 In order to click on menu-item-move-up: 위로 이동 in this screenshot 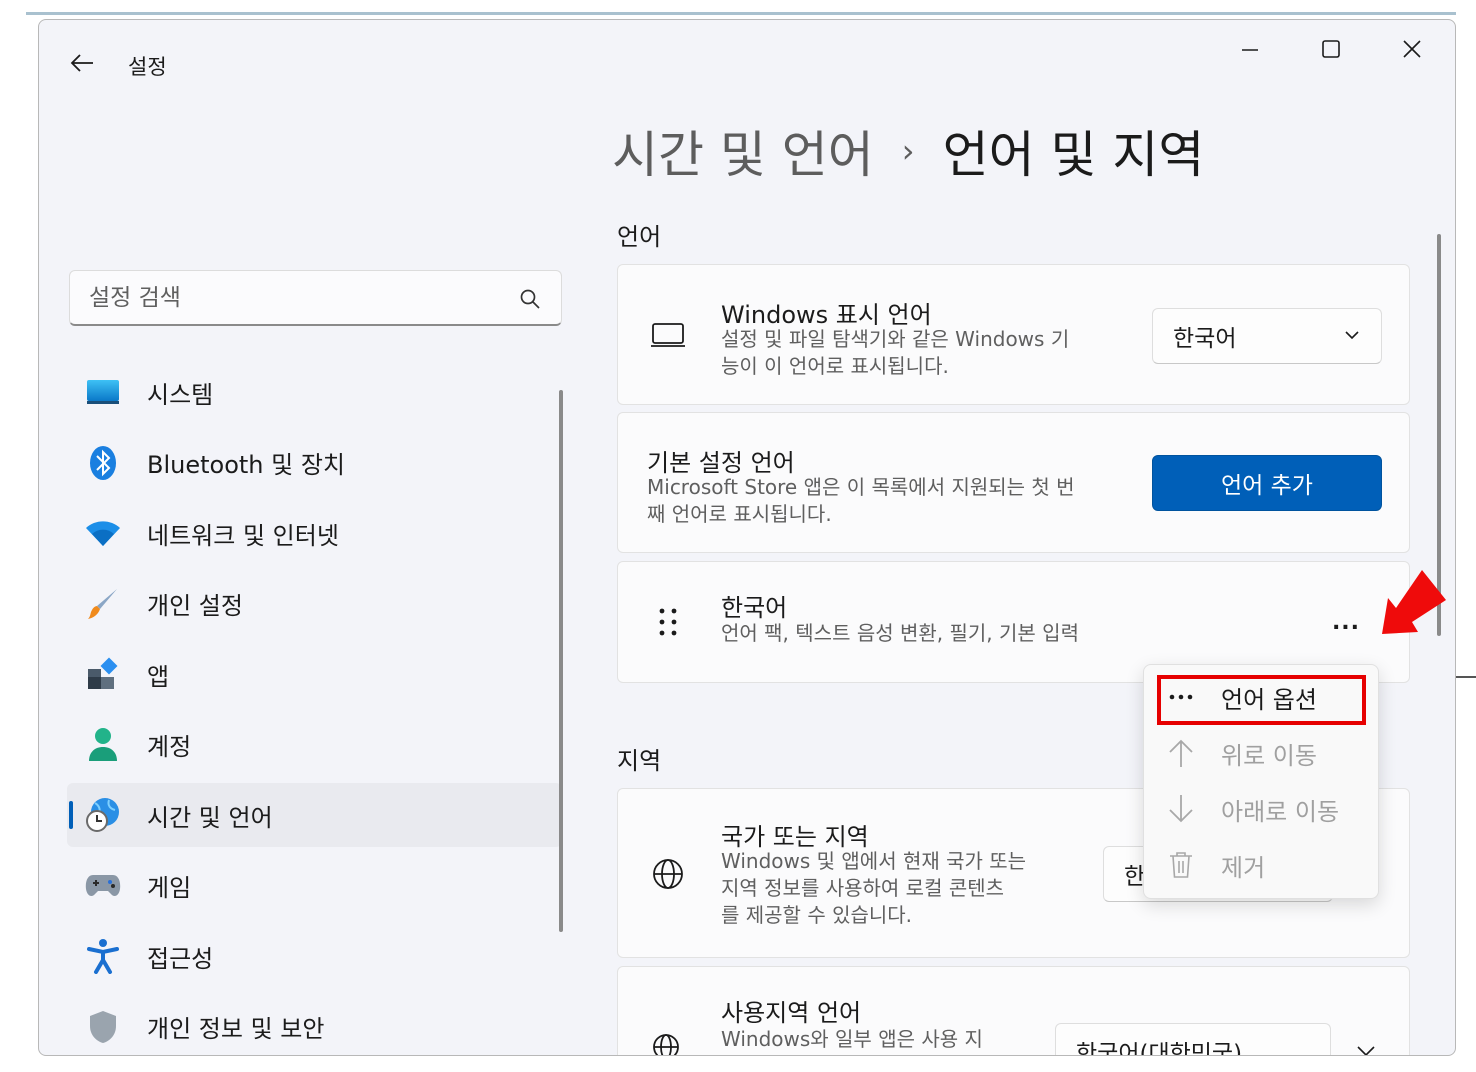, I will do `click(1261, 753)`.